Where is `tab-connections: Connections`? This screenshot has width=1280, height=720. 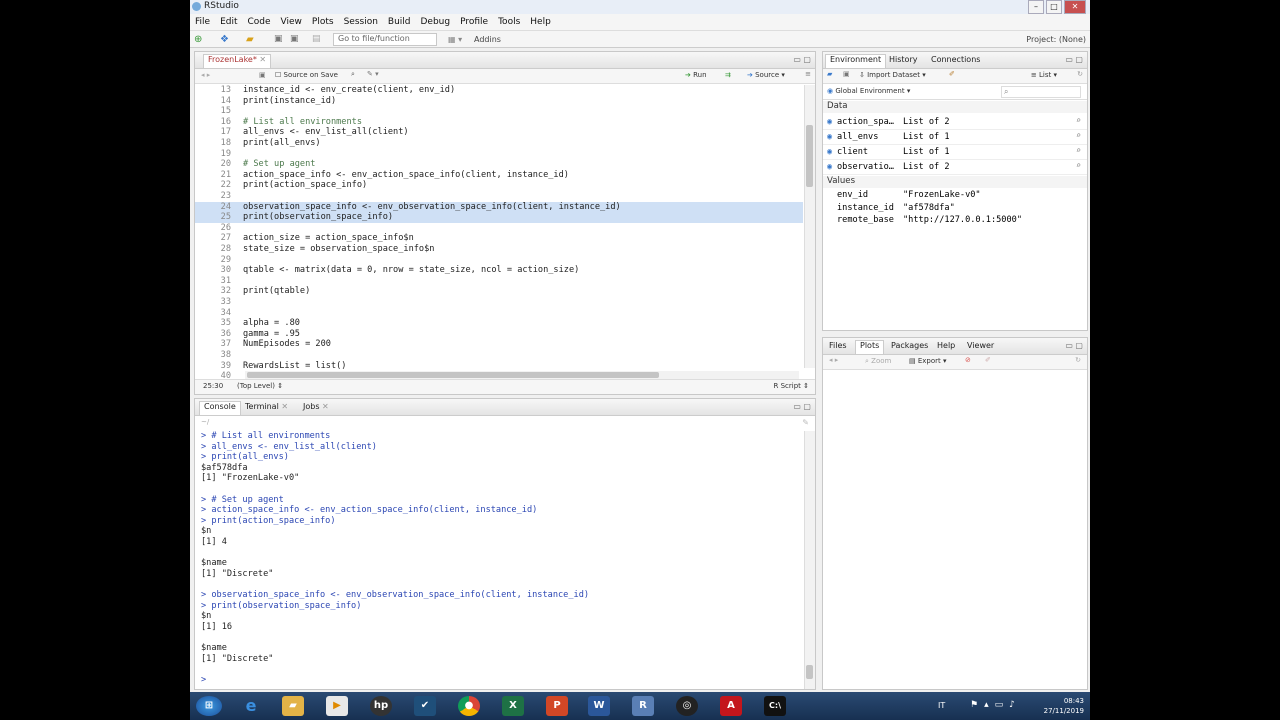 tab-connections: Connections is located at coordinates (955, 61).